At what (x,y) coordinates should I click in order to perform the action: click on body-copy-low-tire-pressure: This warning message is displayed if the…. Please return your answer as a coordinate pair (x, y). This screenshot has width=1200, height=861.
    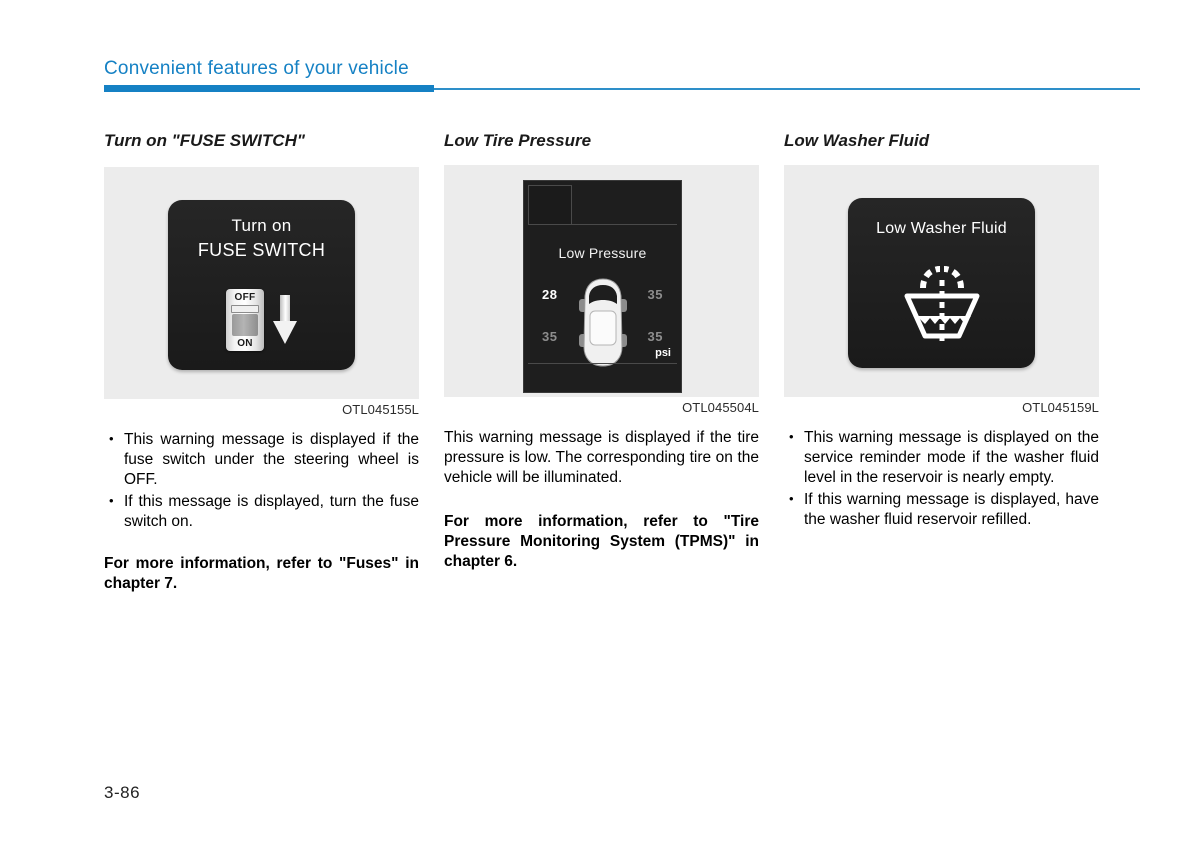
    Looking at the image, I should click on (601, 500).